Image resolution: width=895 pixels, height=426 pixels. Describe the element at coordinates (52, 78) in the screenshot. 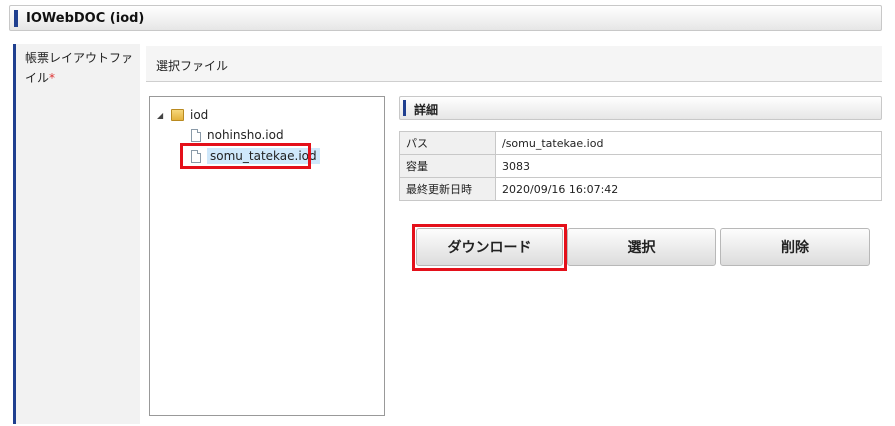

I see `required-mark: *` at that location.